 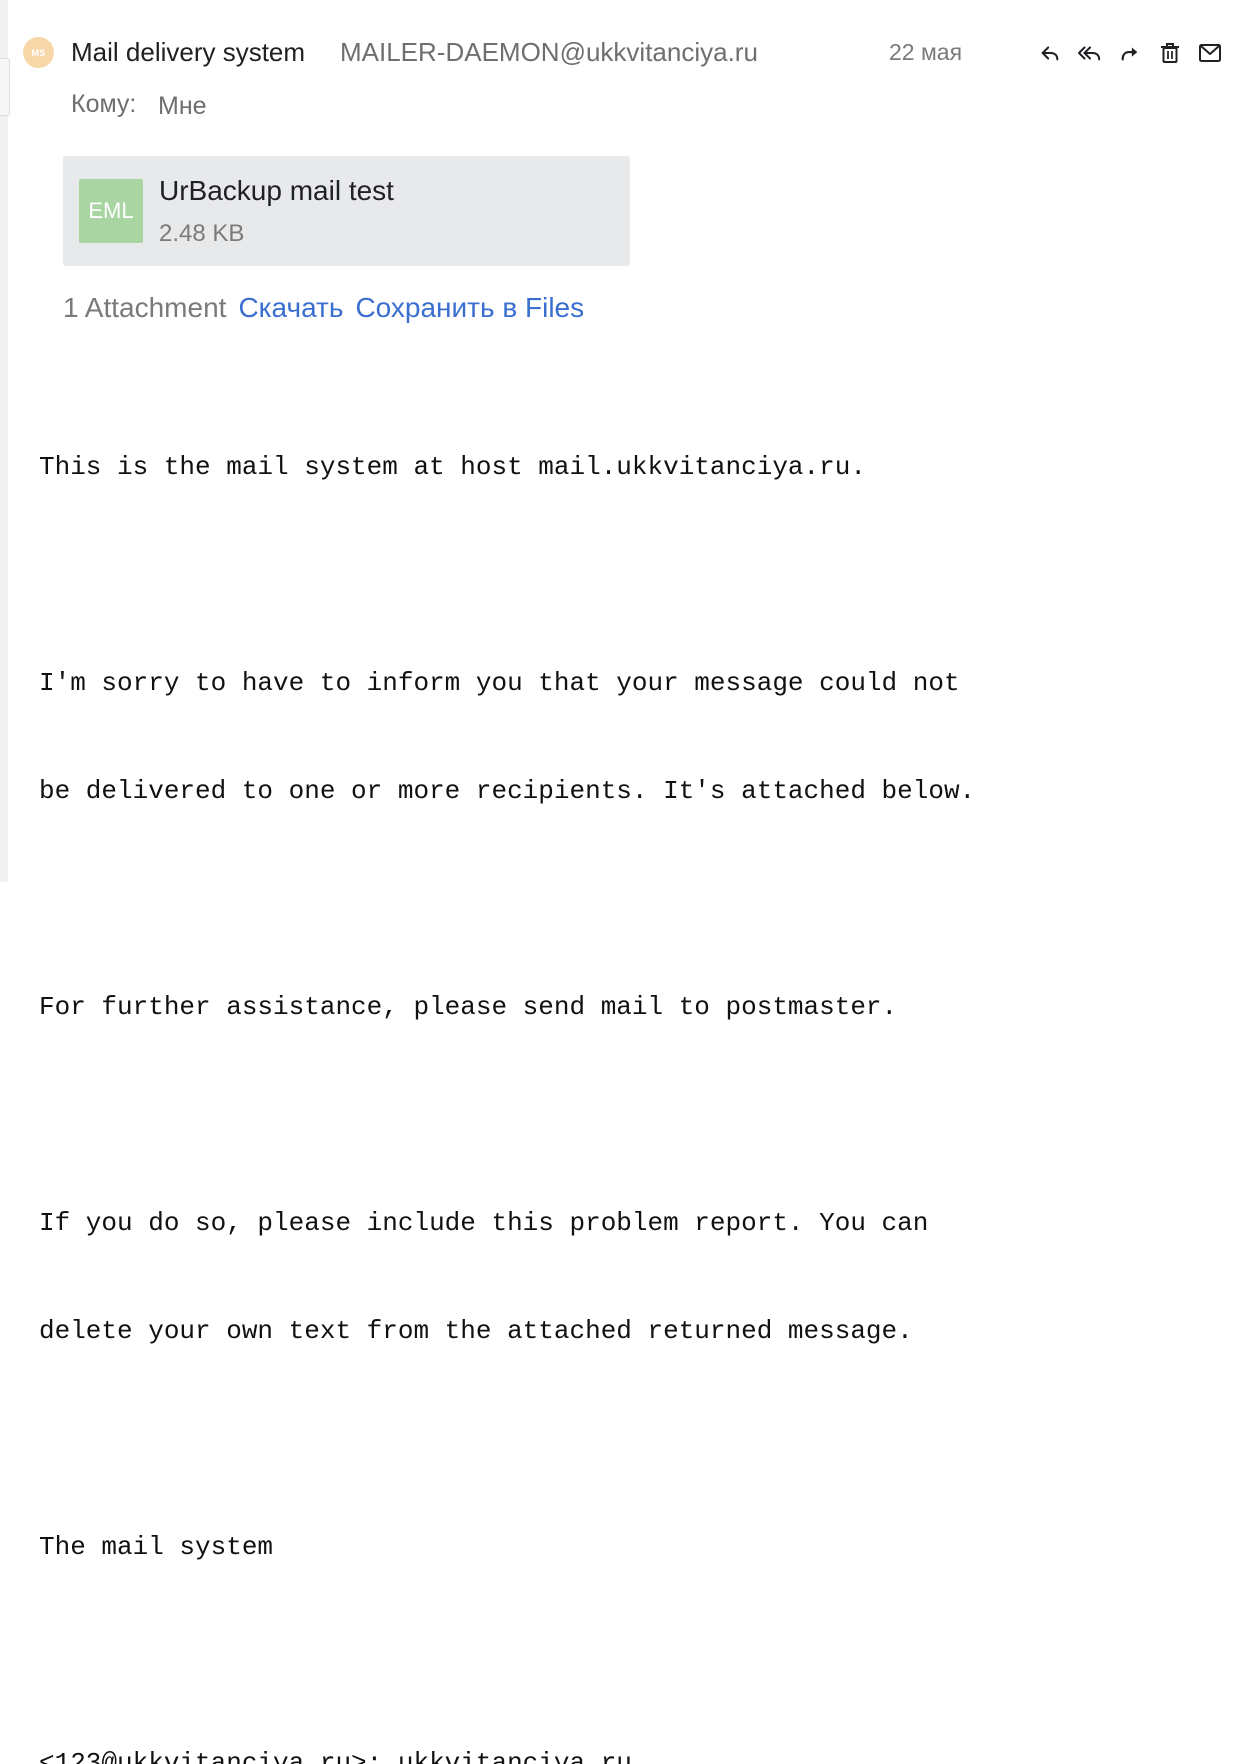 What do you see at coordinates (276, 190) in the screenshot?
I see `attachment-name: UrBackup mail test` at bounding box center [276, 190].